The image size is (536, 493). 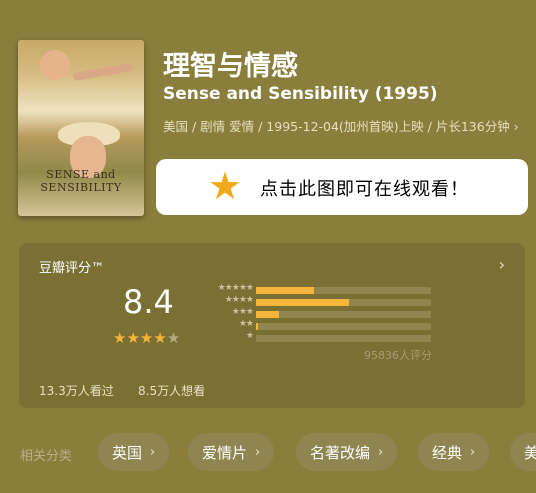 I want to click on distribution-row: ★, so click(x=331, y=337).